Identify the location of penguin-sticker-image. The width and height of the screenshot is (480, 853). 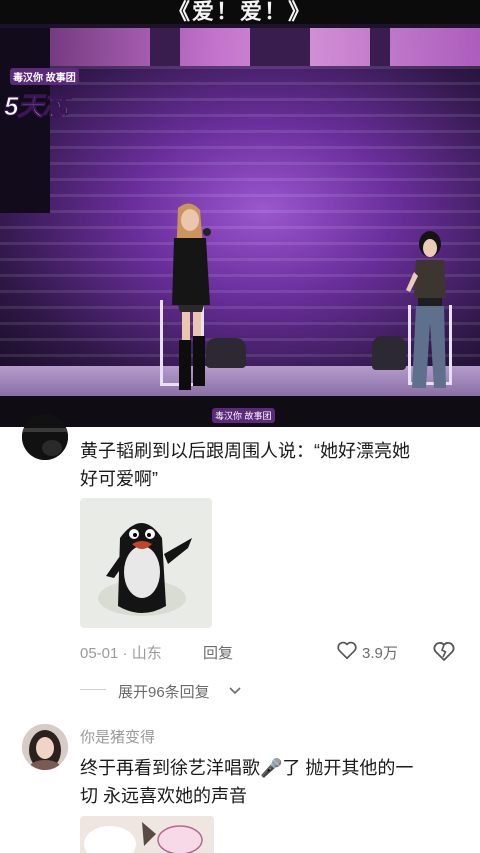
(146, 563).